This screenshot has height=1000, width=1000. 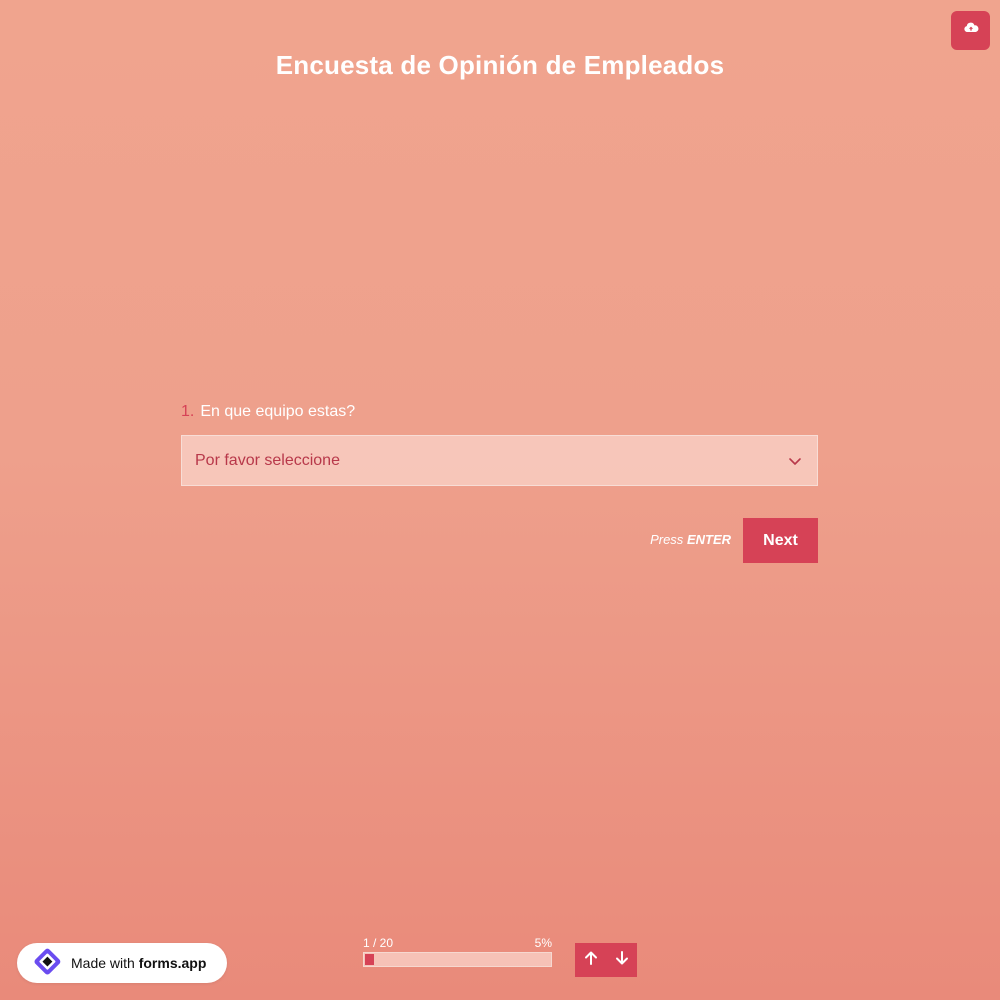 What do you see at coordinates (278, 411) in the screenshot?
I see `question-text: En que equipo estas?` at bounding box center [278, 411].